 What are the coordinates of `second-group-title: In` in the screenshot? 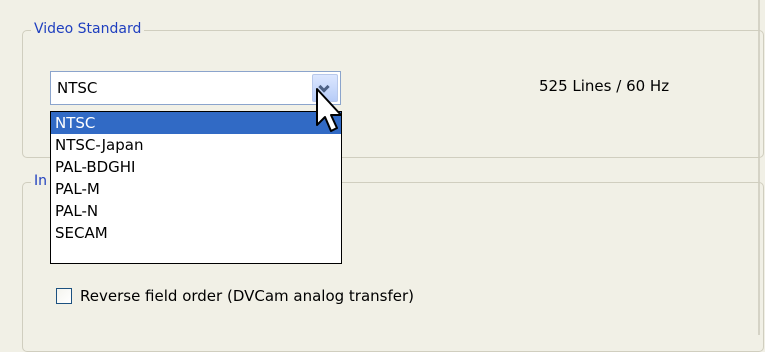 It's located at (40, 181).